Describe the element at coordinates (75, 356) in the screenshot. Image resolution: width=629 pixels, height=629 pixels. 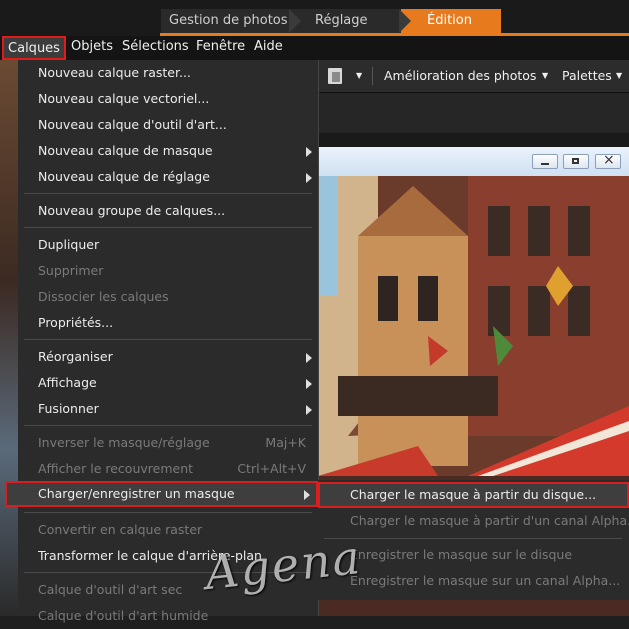
I see `menu-item-label: Réorganiser` at that location.